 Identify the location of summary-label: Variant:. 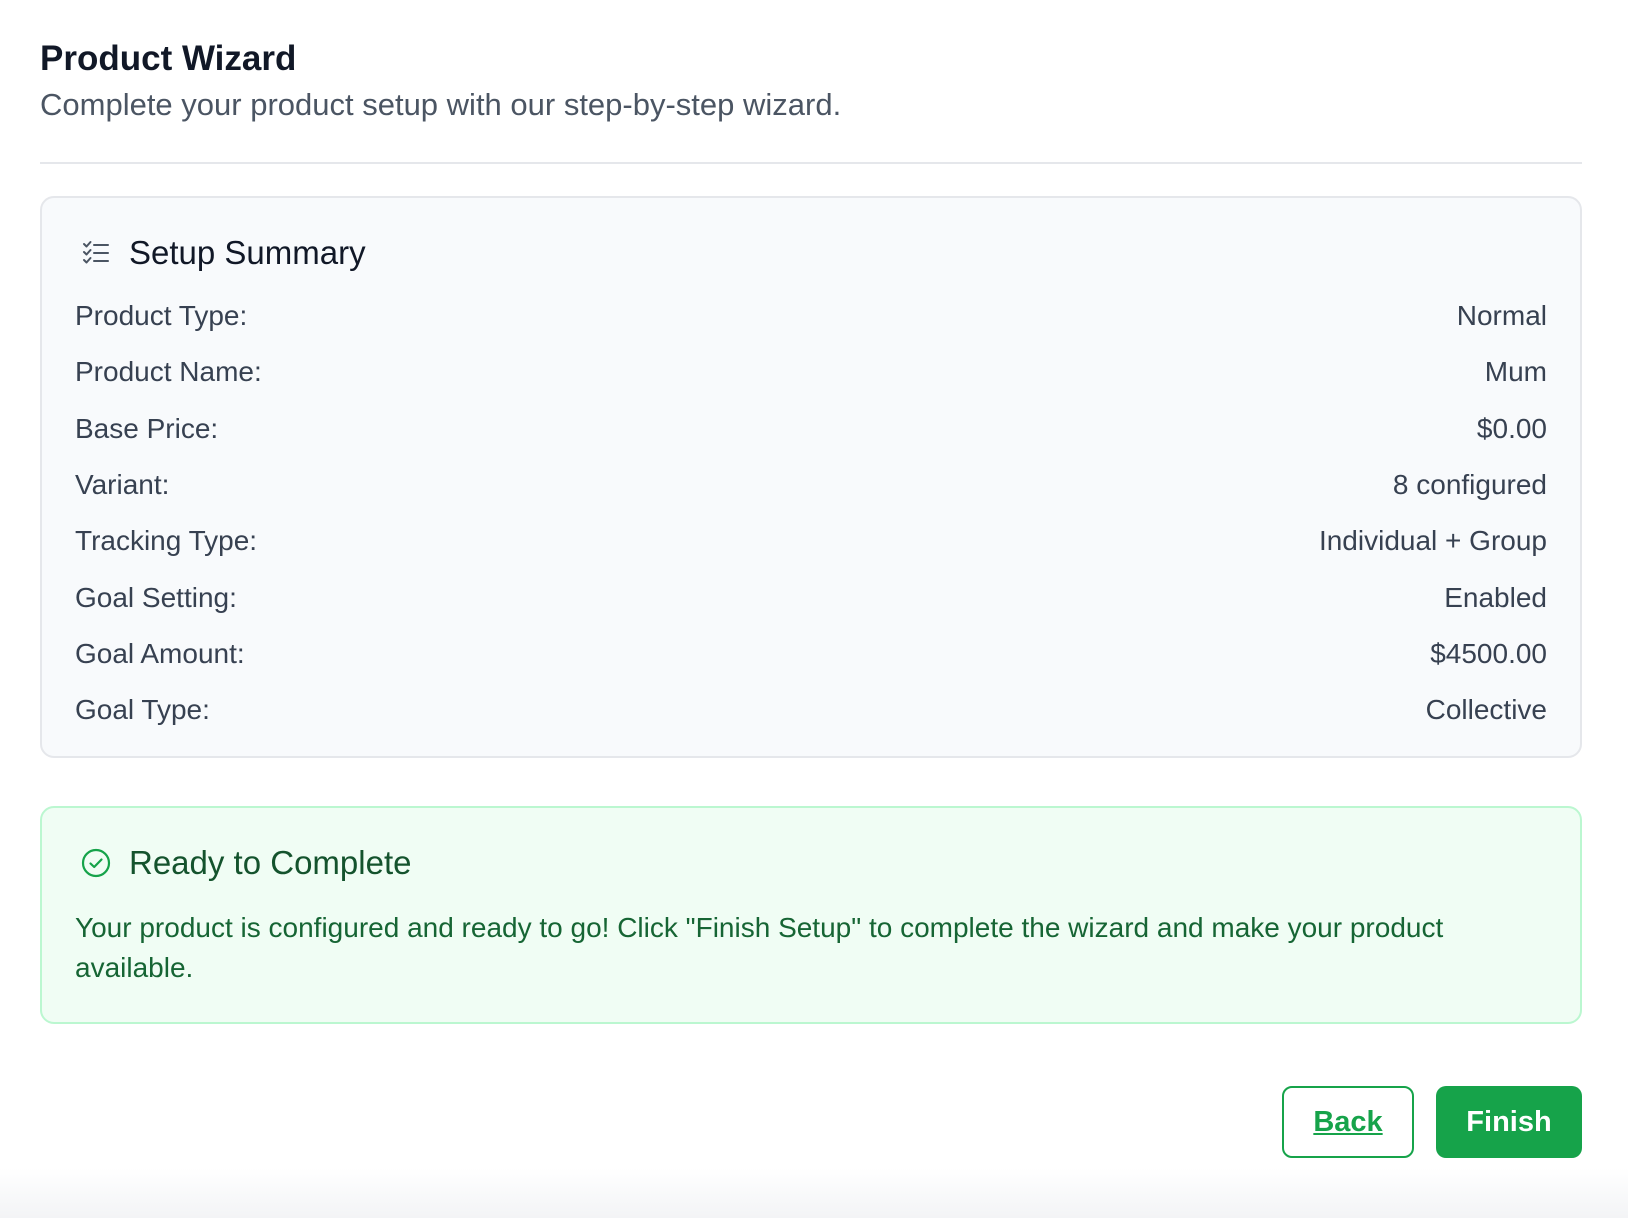
(122, 485).